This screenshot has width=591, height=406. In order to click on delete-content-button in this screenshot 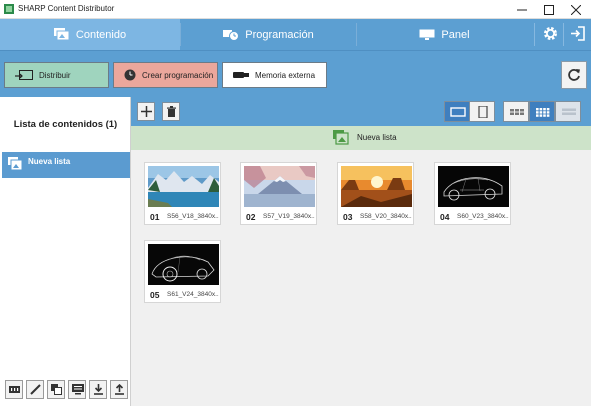, I will do `click(171, 111)`.